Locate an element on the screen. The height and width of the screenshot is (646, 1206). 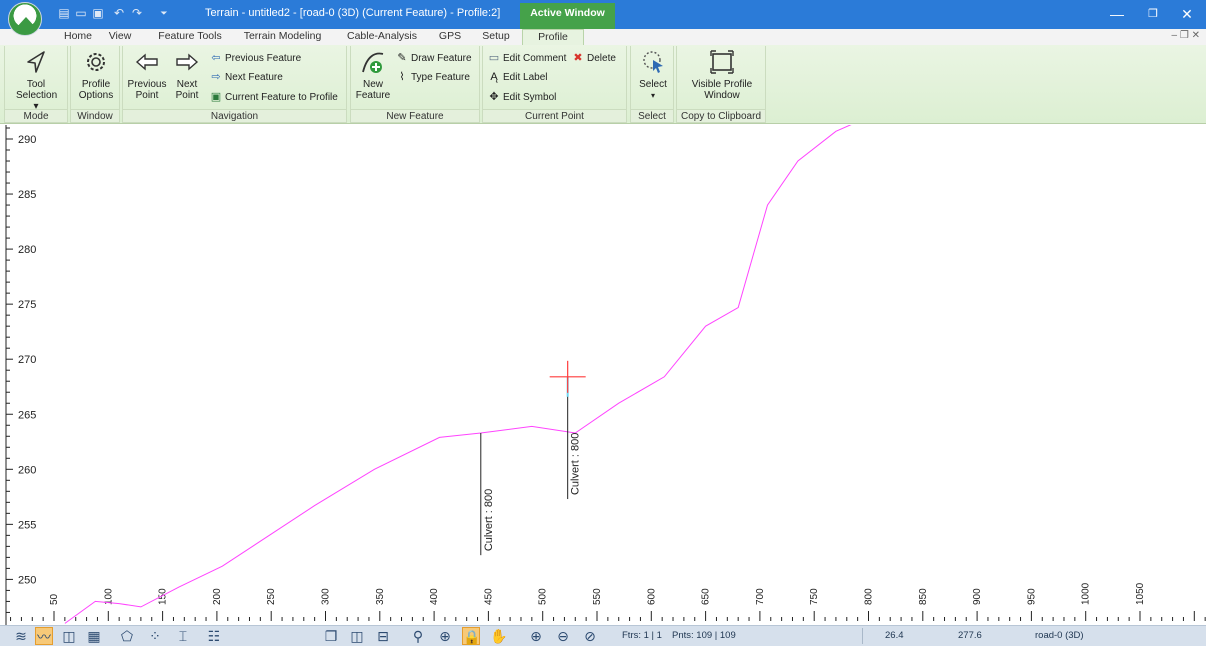
tab-profile: Profile is located at coordinates (553, 37).